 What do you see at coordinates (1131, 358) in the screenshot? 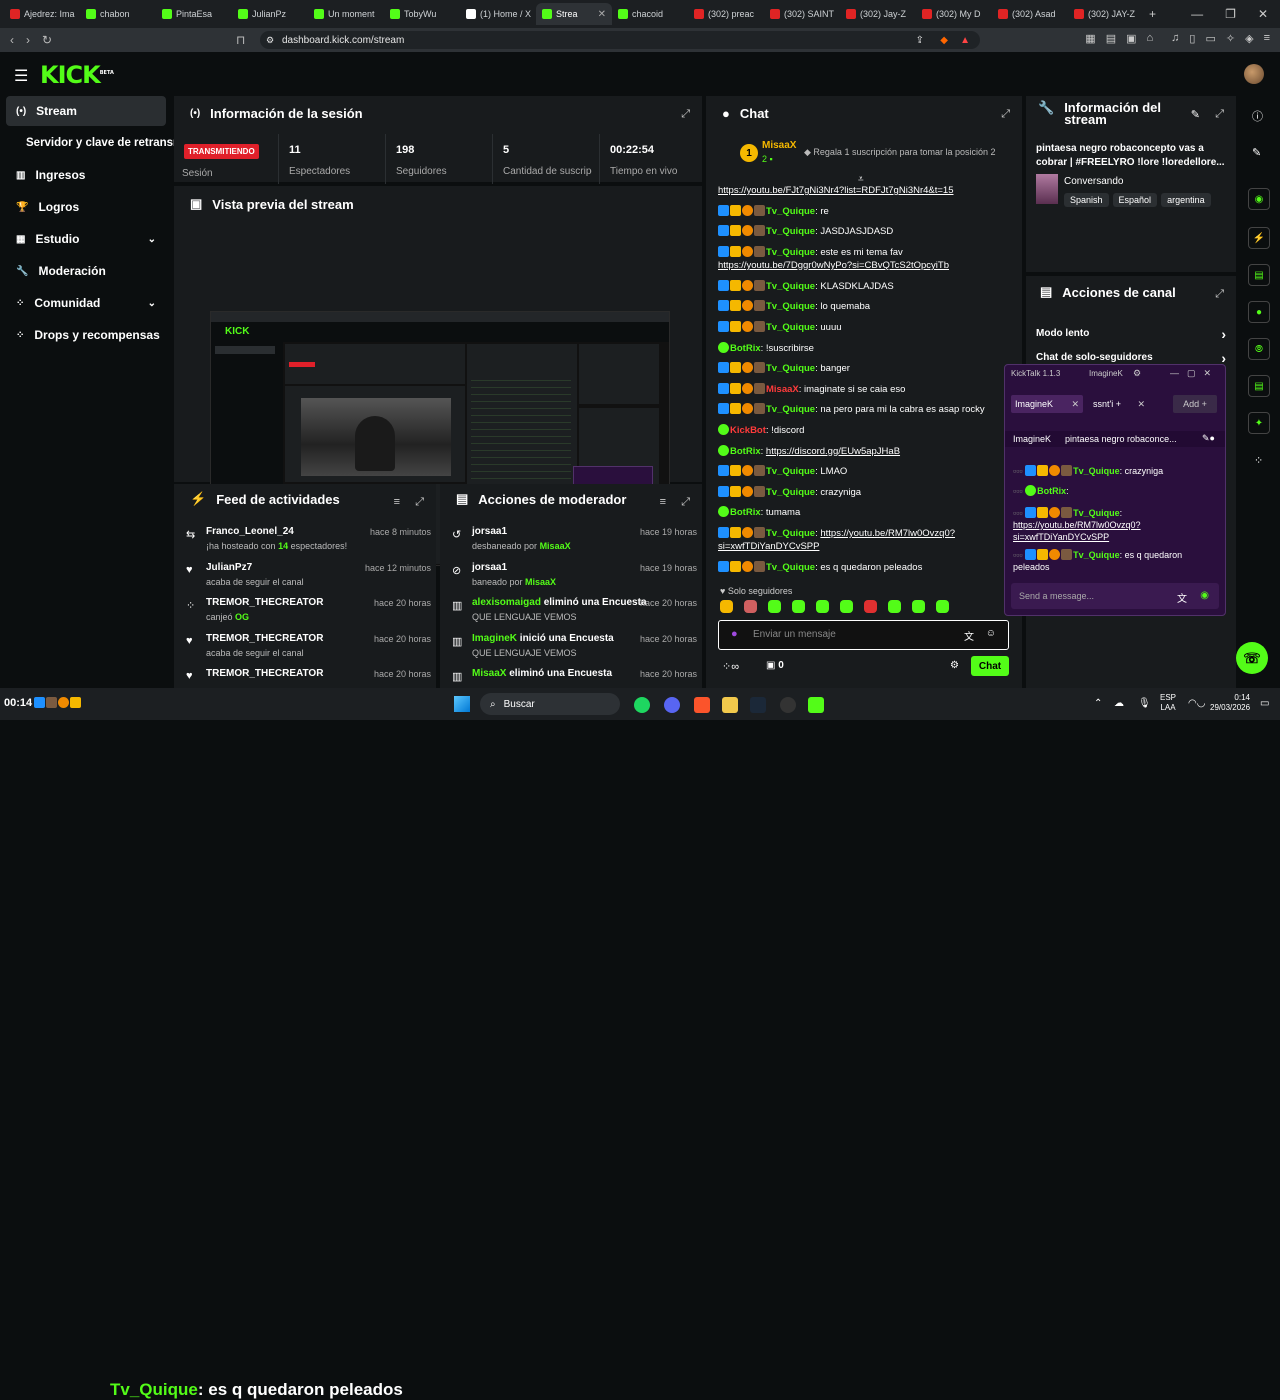
I see `channel-action-item: Chat de solo-seguidores ›` at bounding box center [1131, 358].